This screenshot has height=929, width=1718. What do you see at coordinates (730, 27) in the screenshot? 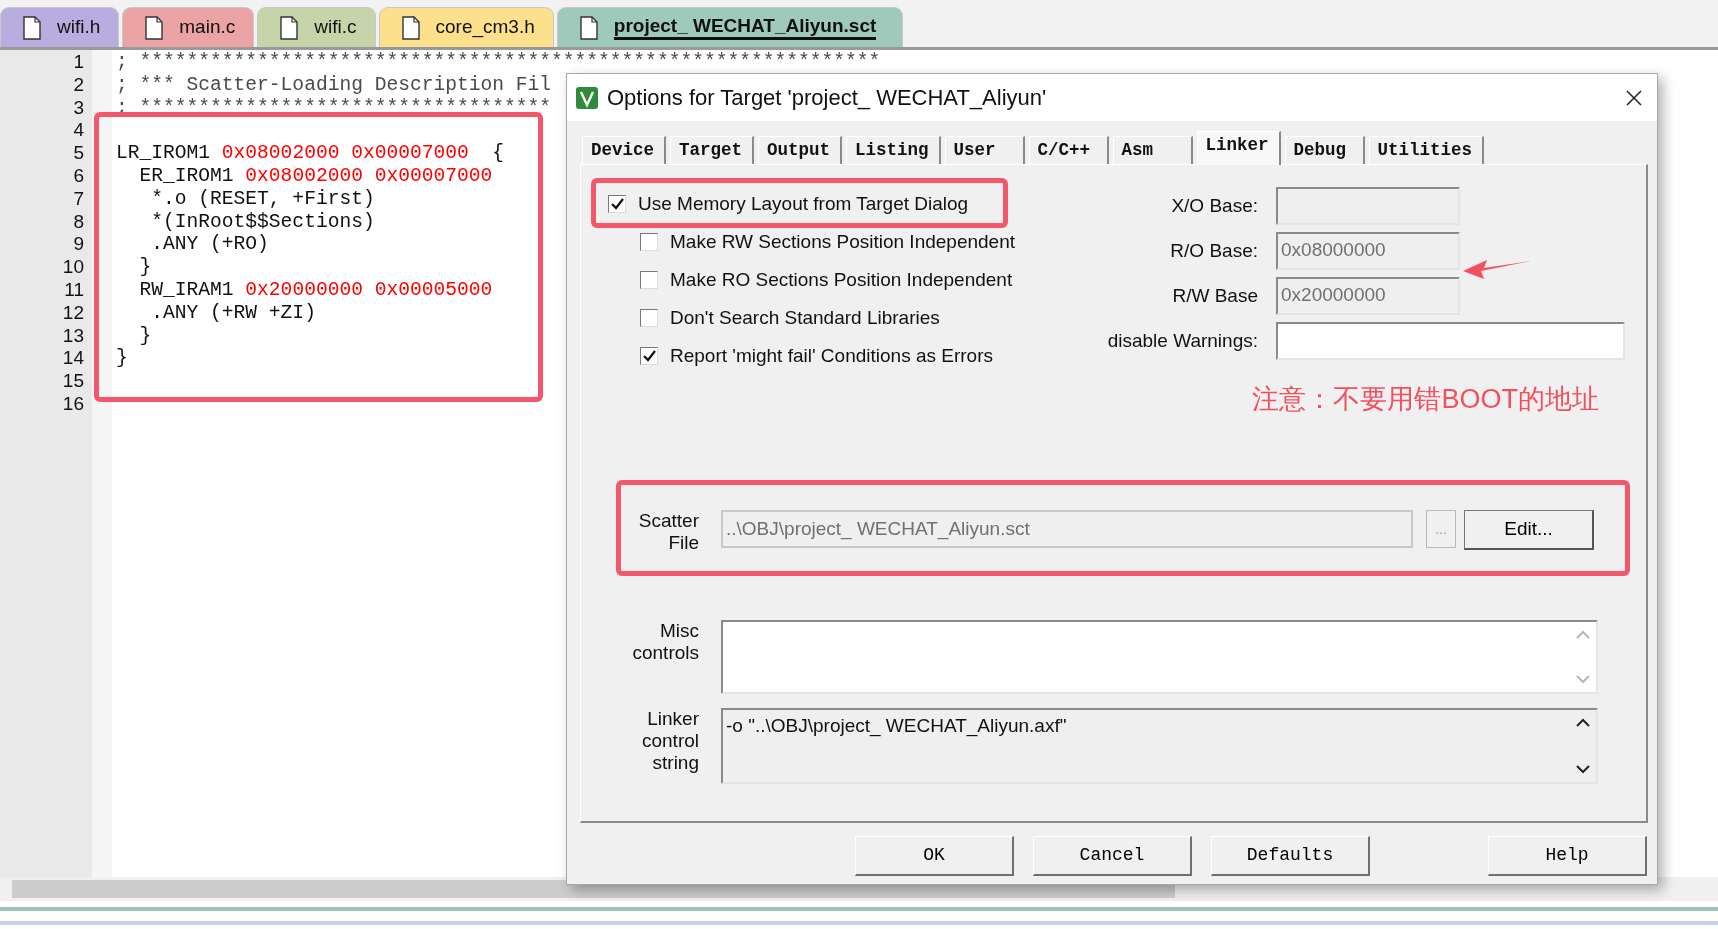
I see `file-tab: project_ WECHAT_Aliyun.sct` at bounding box center [730, 27].